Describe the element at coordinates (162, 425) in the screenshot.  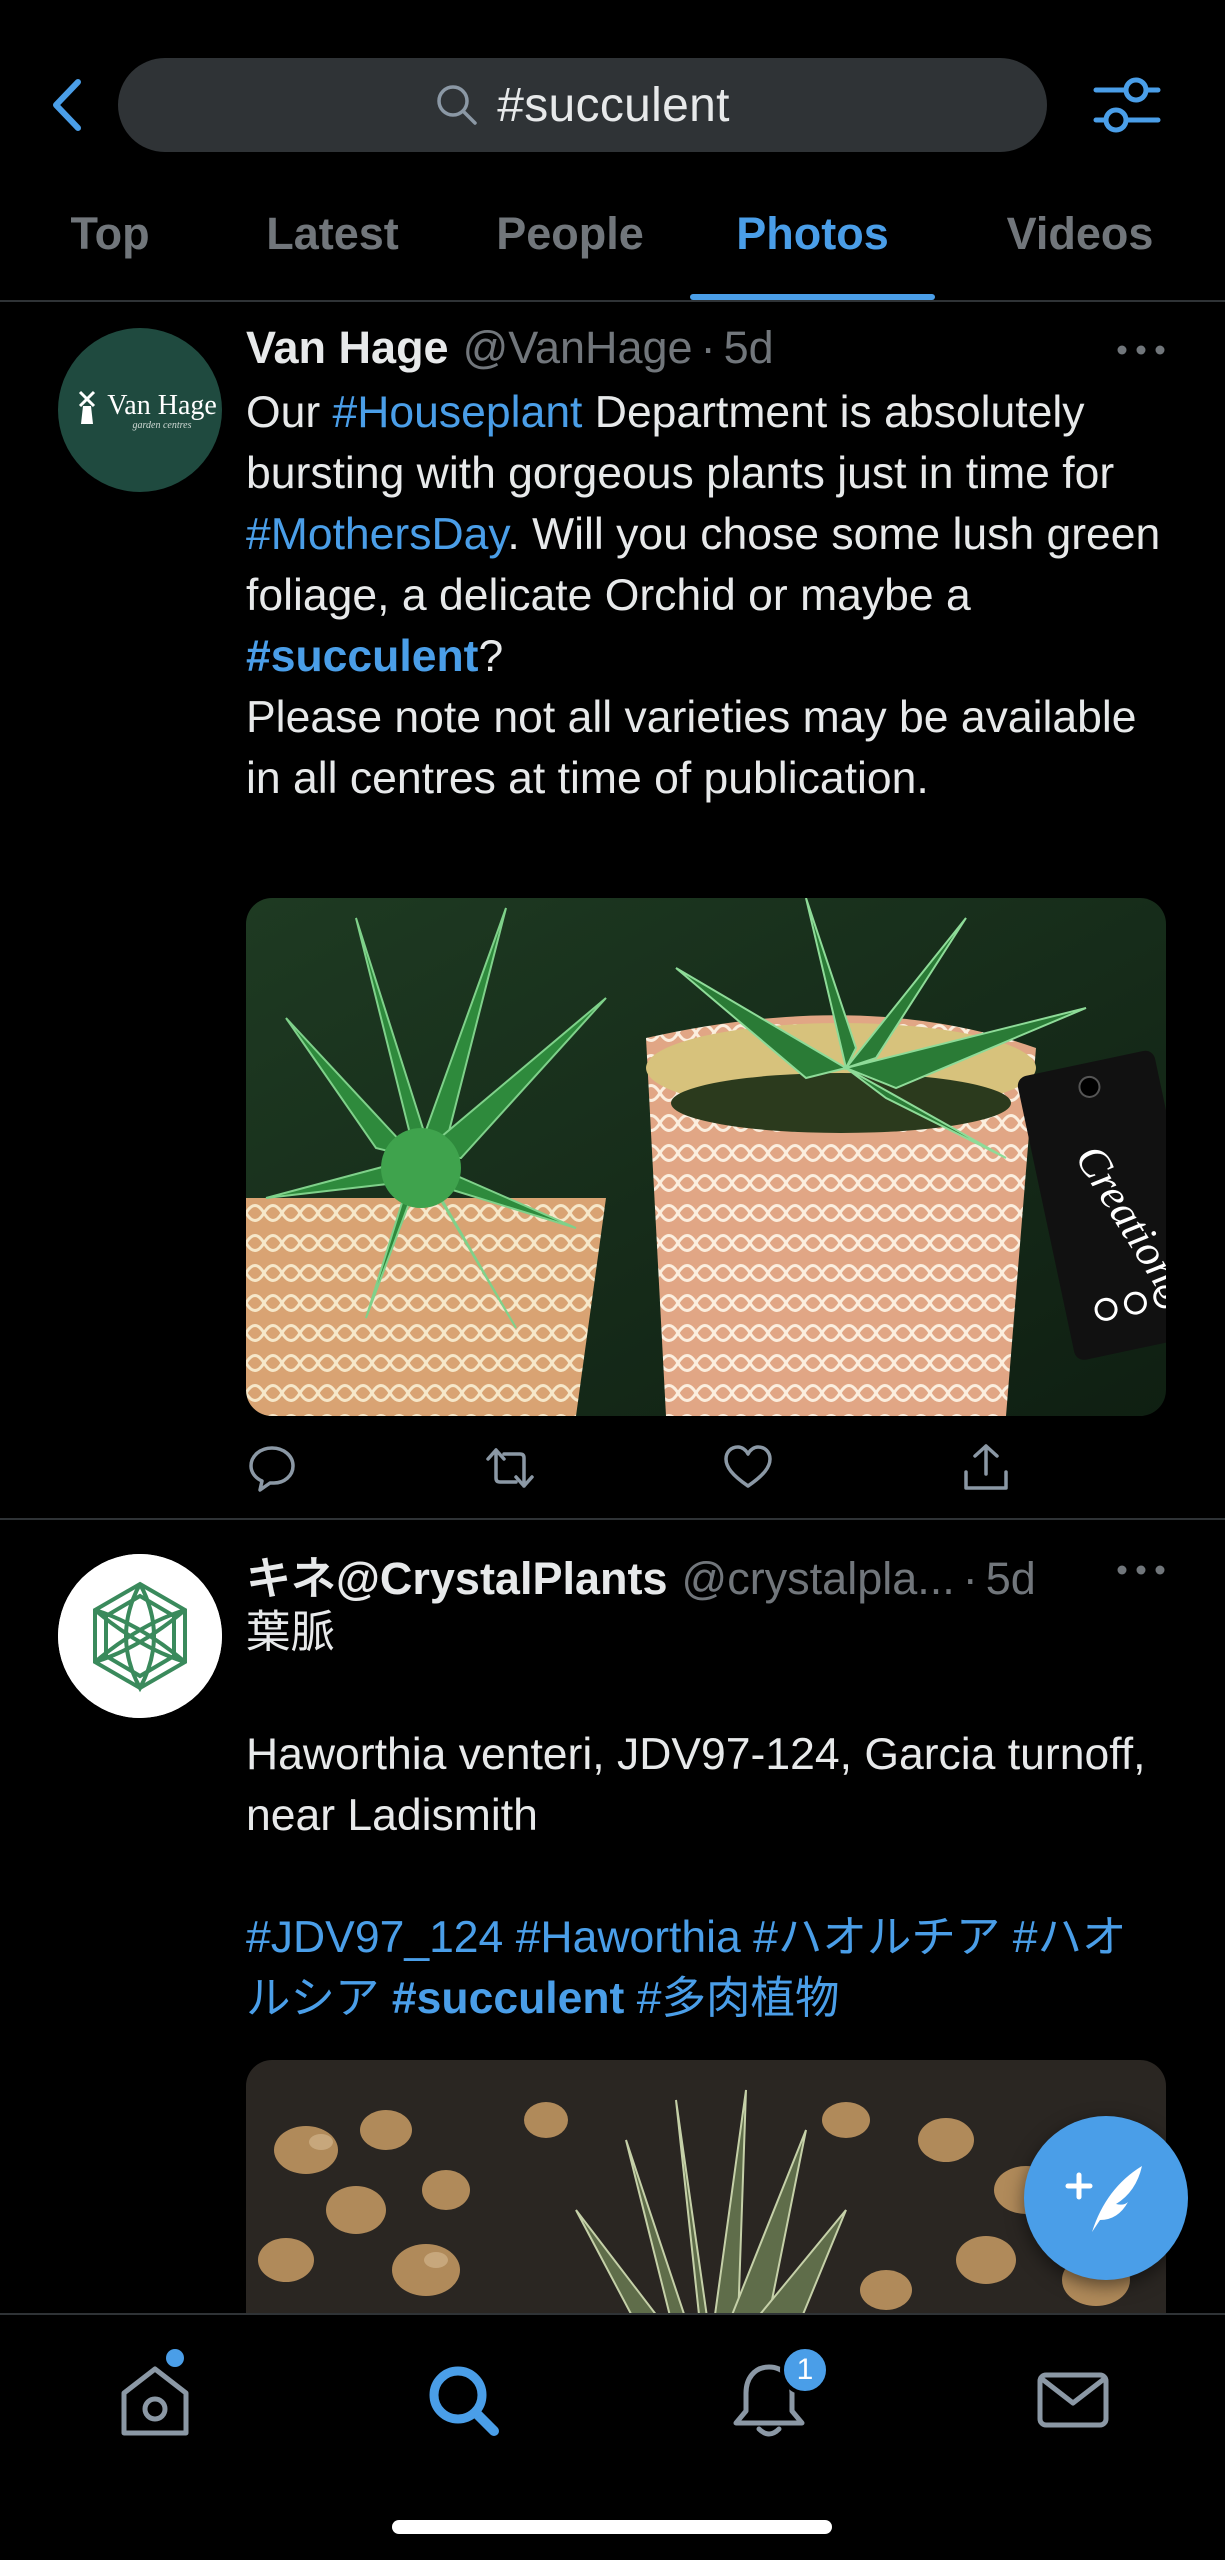
I see `svg-text: garden centres` at that location.